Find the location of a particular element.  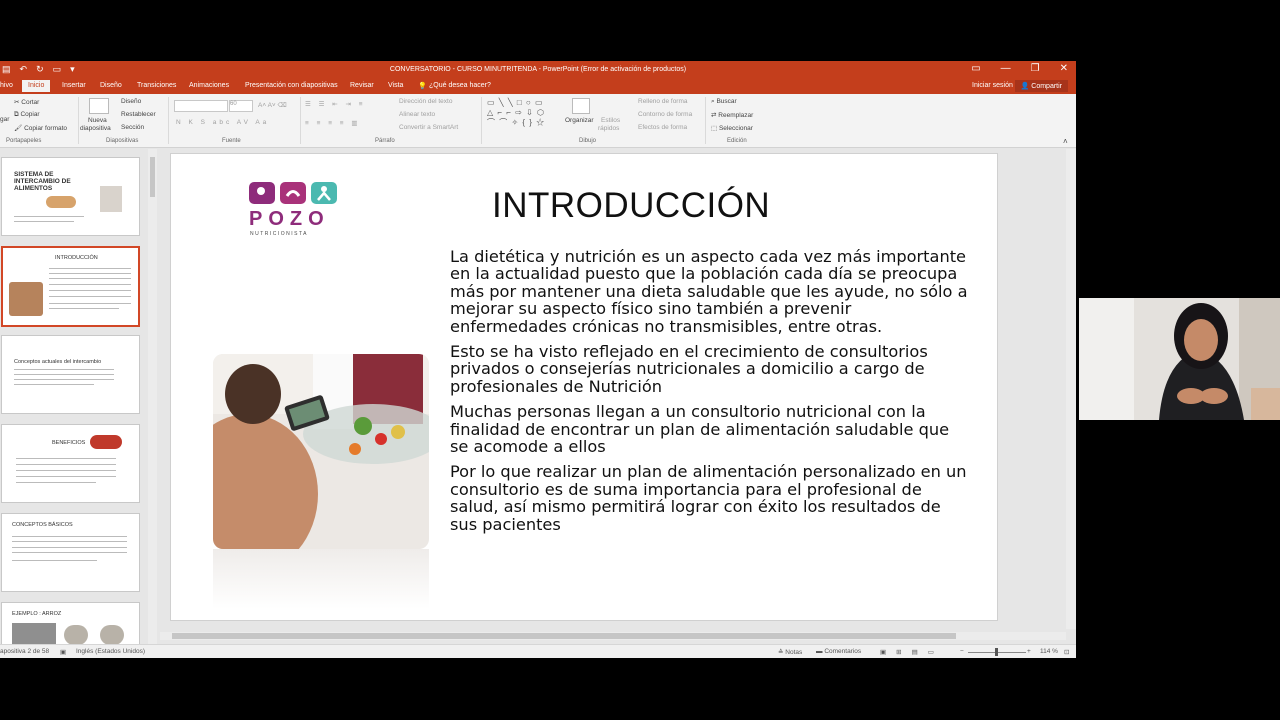

layout-button: Diseño is located at coordinates (131, 101).